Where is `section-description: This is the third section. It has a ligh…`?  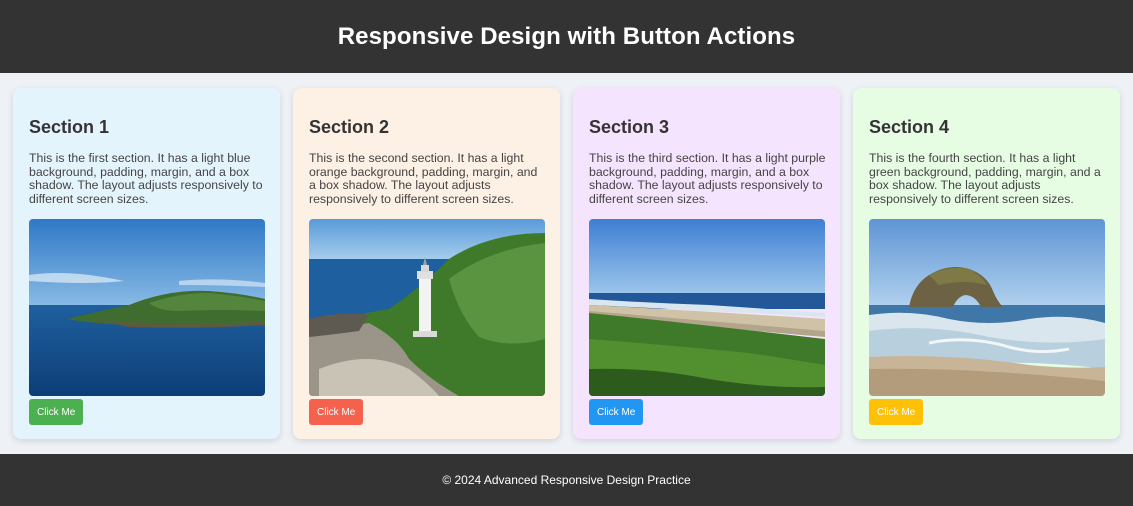 section-description: This is the third section. It has a ligh… is located at coordinates (707, 178).